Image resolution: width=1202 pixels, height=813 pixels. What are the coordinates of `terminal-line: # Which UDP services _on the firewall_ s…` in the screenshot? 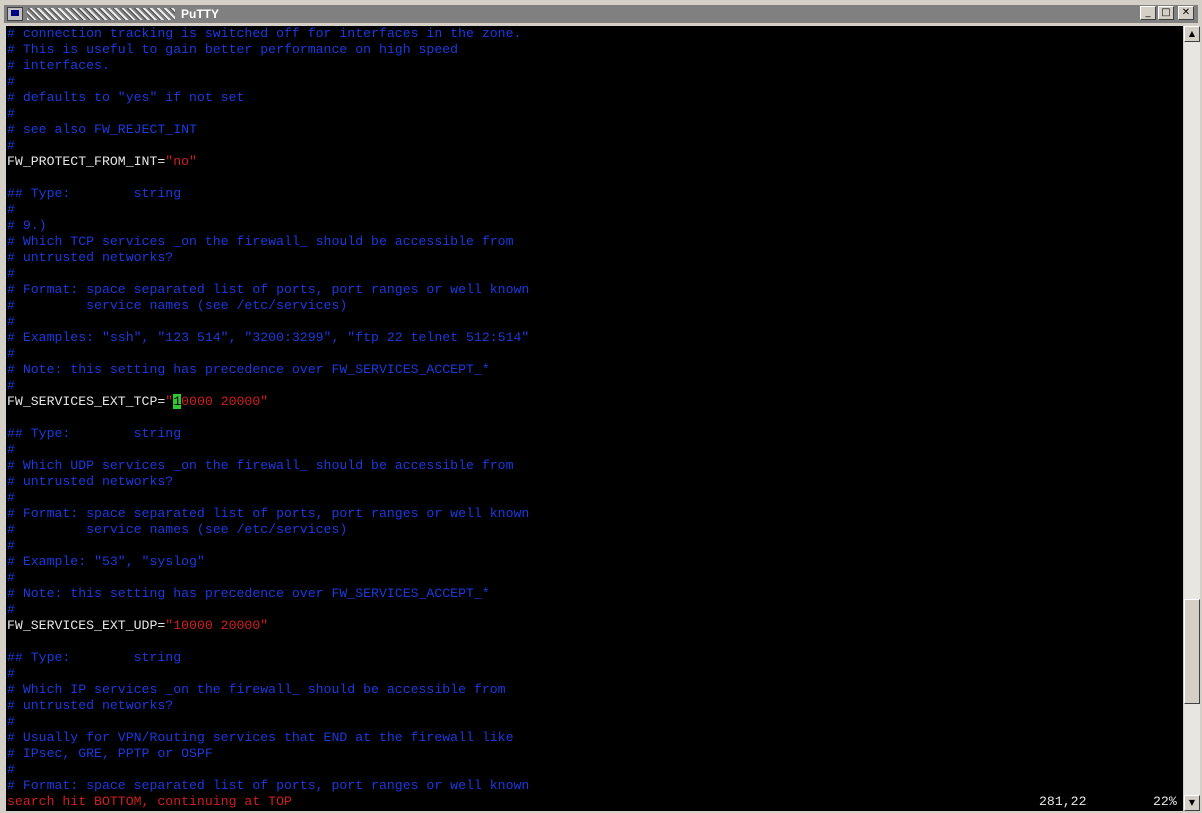 It's located at (260, 466).